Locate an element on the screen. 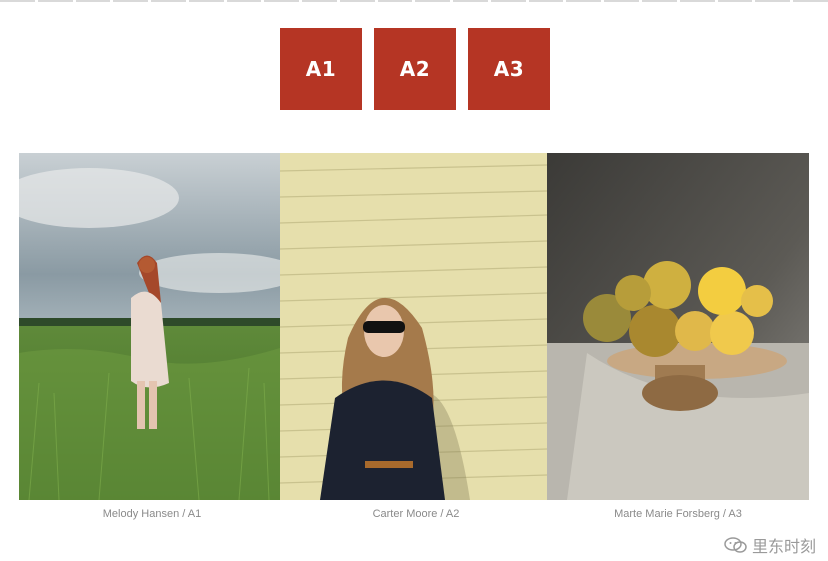  caption-a3: Marte Marie Forsberg / A3 is located at coordinates (678, 514).